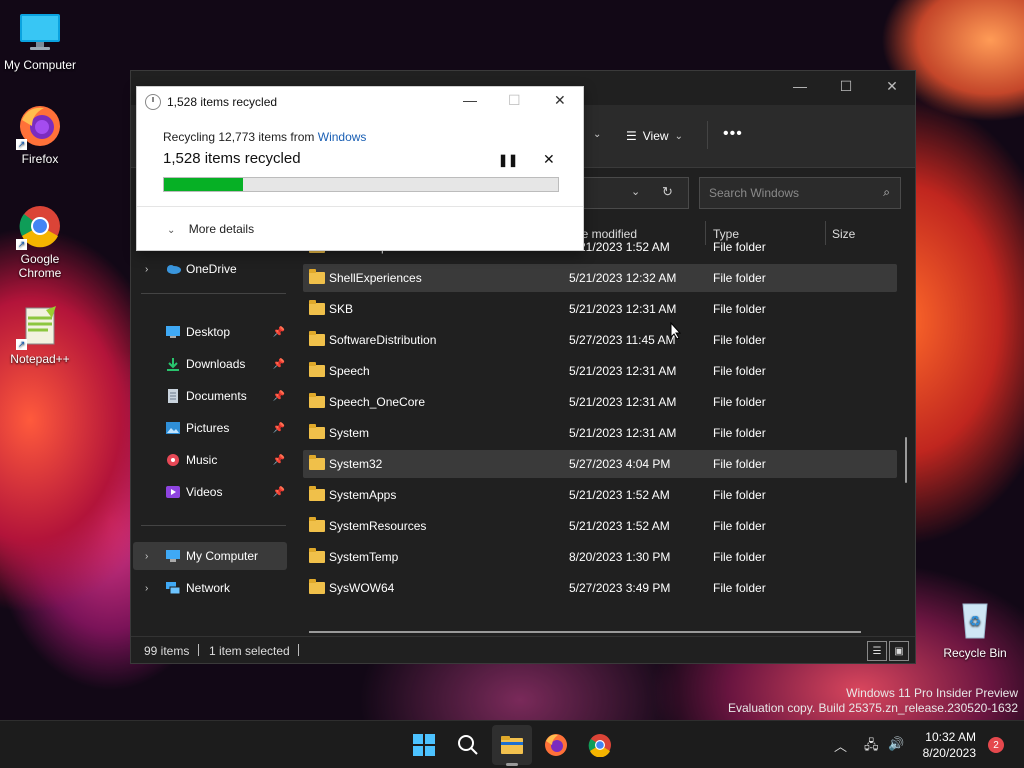 Image resolution: width=1024 pixels, height=768 pixels. I want to click on horizontal-scrollbar-thumb, so click(585, 632).